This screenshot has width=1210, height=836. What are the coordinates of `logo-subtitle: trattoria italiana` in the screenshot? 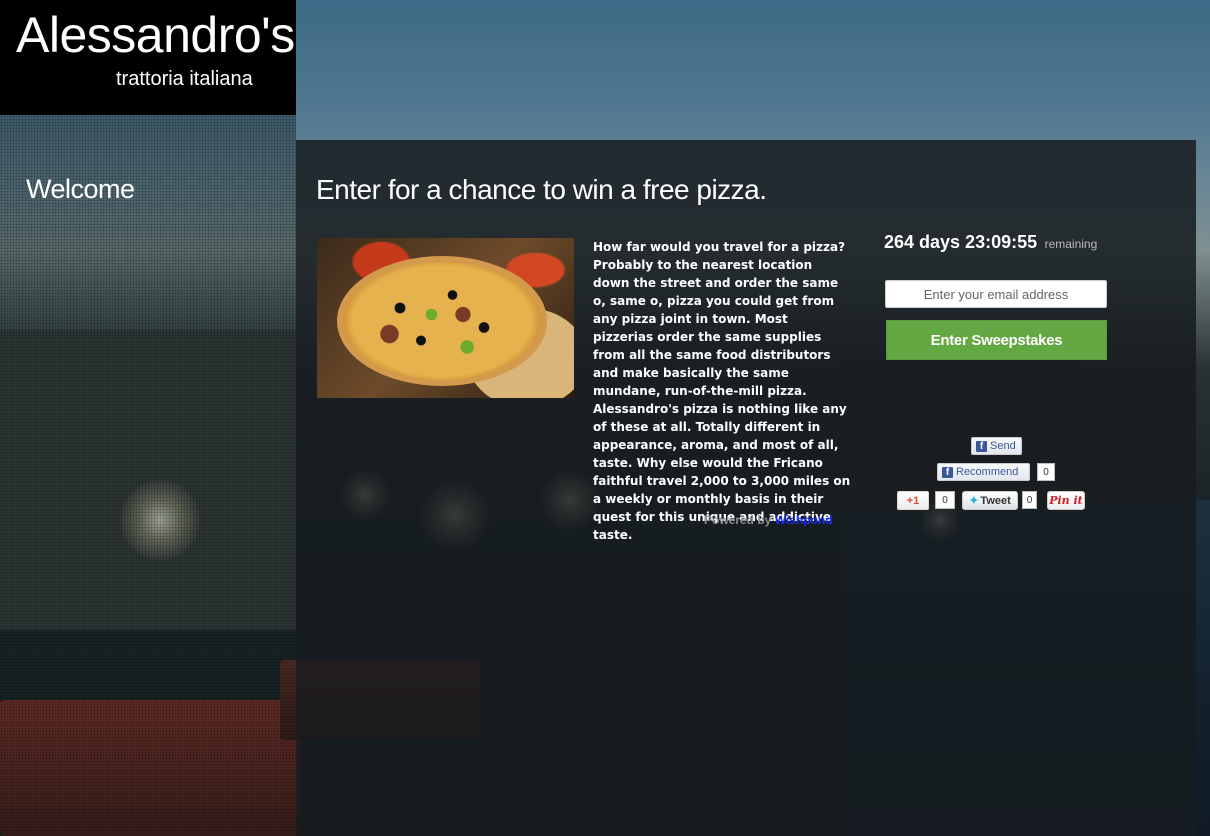 It's located at (184, 79).